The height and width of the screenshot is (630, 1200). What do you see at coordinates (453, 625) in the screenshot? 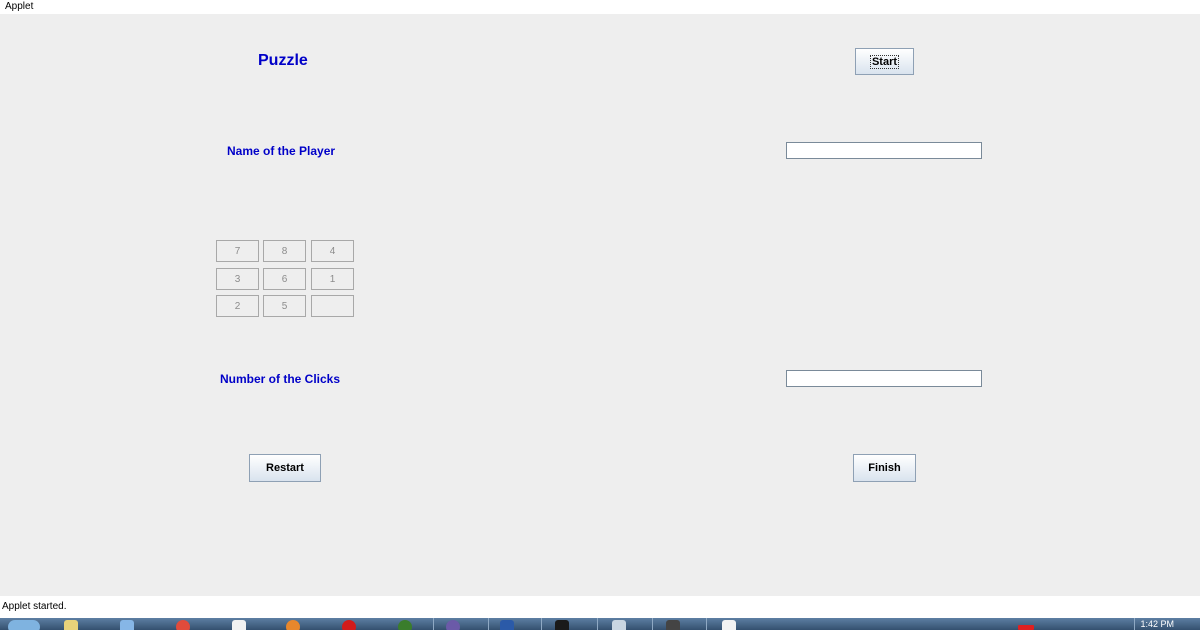
I see `eclipse-icon` at bounding box center [453, 625].